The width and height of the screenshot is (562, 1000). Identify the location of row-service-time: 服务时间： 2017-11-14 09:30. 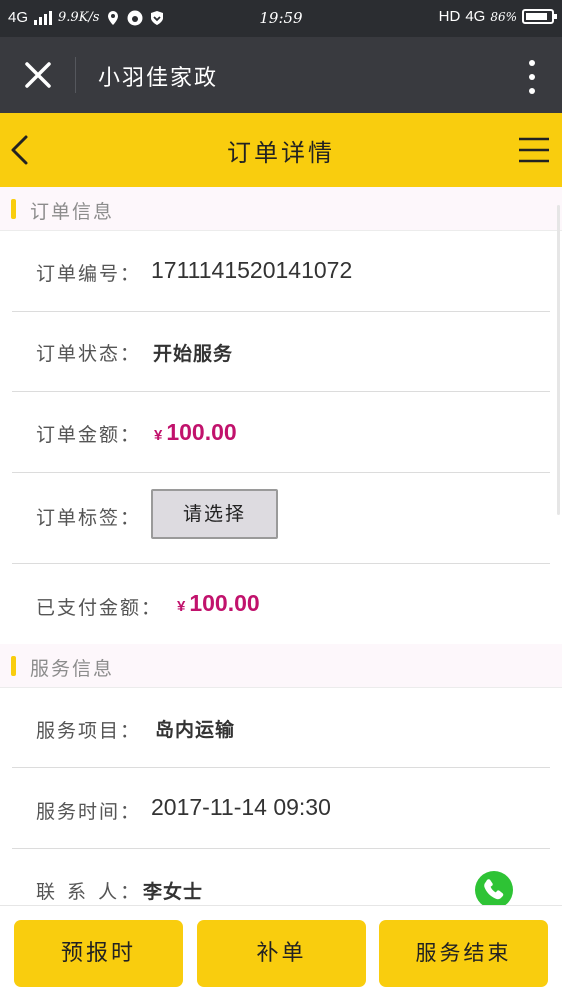
(281, 808).